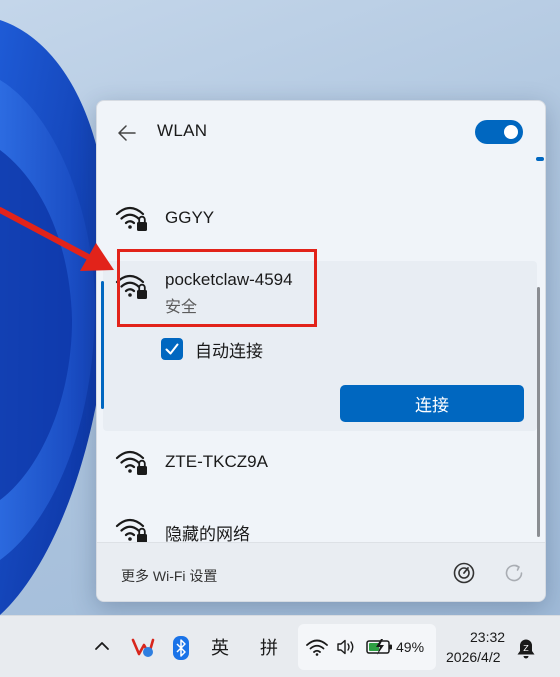  I want to click on ime-language-indicator: 英, so click(220, 647).